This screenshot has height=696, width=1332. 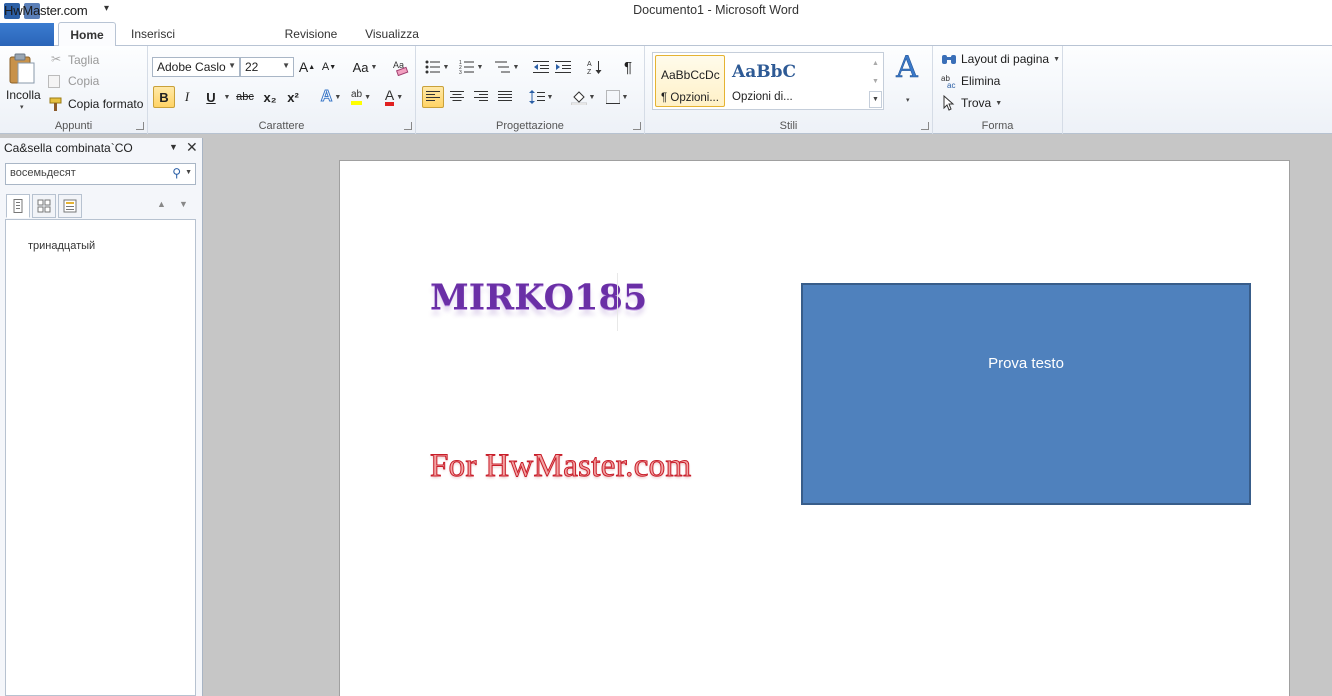 I want to click on paste-button: Incolla ▾, so click(x=22, y=81).